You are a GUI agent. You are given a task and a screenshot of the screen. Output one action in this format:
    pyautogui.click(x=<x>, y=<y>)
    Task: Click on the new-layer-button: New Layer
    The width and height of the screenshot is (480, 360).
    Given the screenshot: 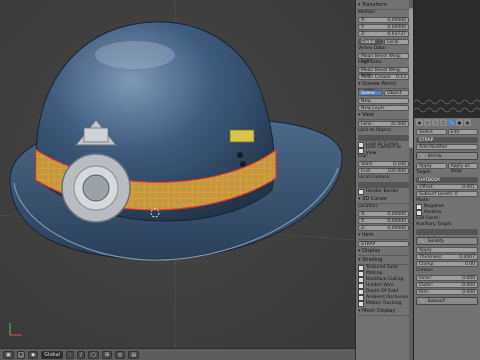 What is the action you would take?
    pyautogui.click(x=383, y=108)
    